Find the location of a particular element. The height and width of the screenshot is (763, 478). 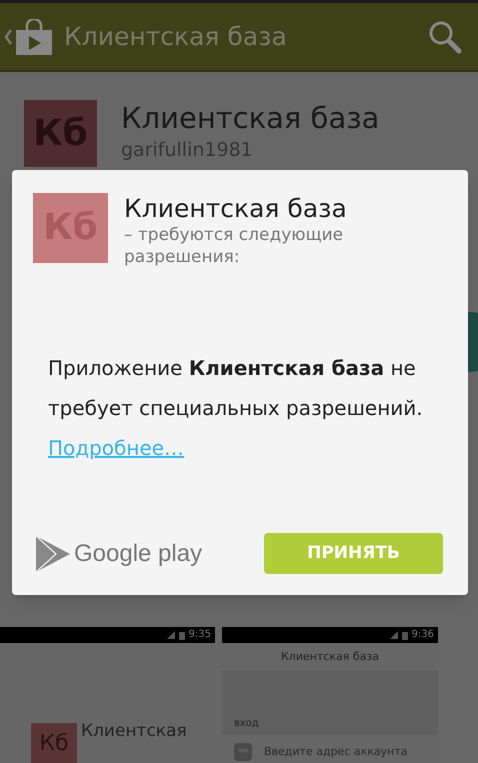

app-title: Клиентская база is located at coordinates (250, 118).